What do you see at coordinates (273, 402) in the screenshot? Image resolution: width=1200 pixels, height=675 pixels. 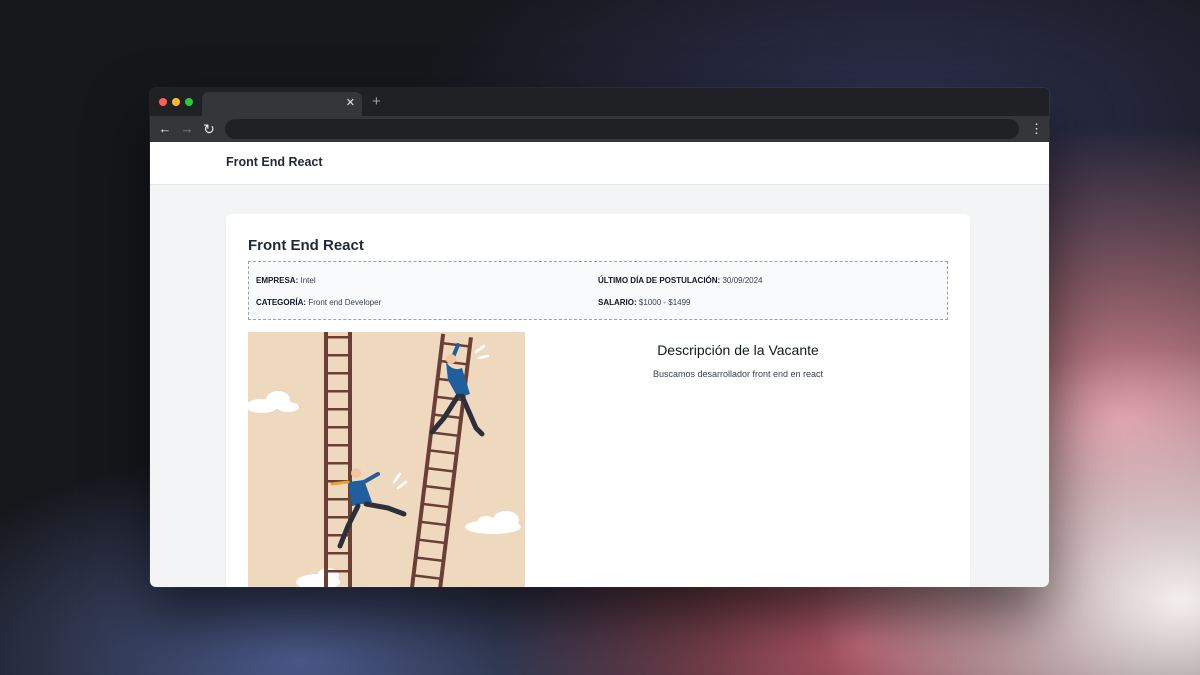 I see `cloud-left` at bounding box center [273, 402].